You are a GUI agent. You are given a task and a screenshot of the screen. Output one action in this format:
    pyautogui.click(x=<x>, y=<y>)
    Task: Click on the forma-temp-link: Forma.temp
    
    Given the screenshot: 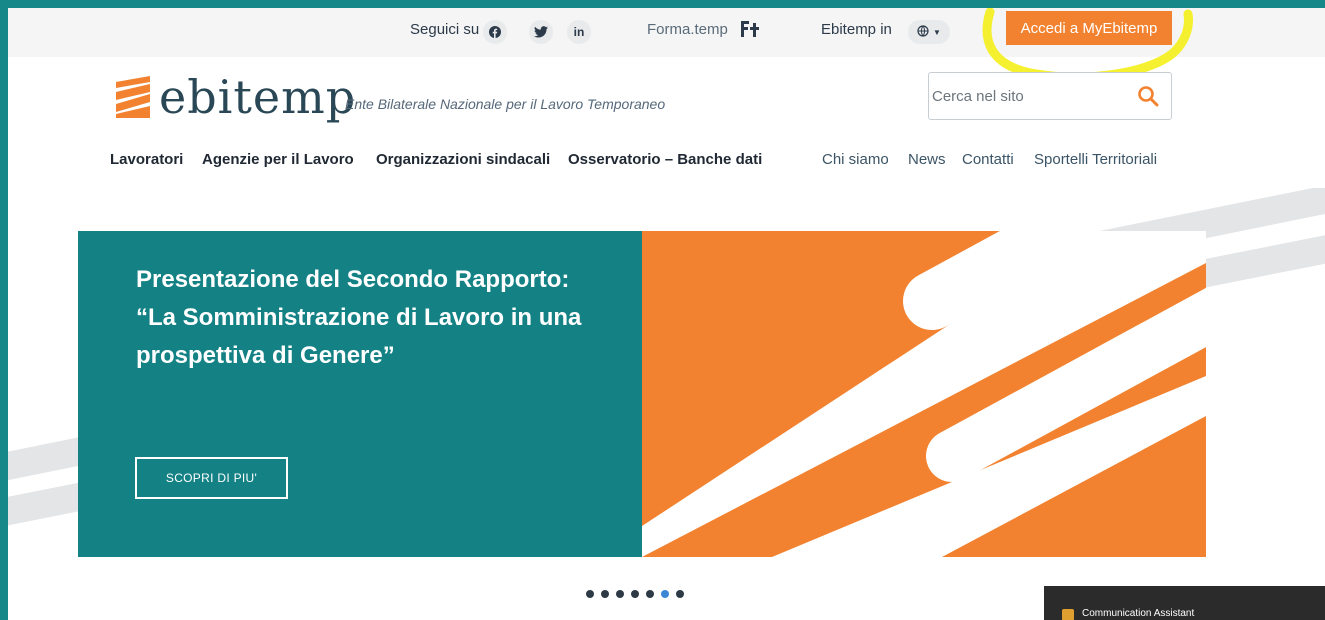 What is the action you would take?
    pyautogui.click(x=687, y=29)
    